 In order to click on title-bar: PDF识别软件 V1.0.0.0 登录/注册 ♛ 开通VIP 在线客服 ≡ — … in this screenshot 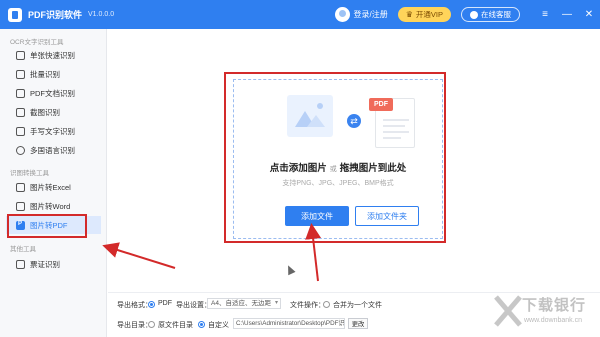, I will do `click(300, 14)`.